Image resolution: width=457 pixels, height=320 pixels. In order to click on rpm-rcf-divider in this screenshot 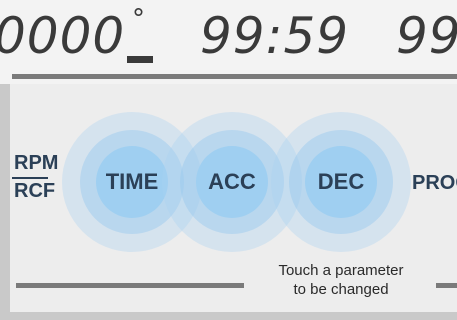, I will do `click(30, 178)`.